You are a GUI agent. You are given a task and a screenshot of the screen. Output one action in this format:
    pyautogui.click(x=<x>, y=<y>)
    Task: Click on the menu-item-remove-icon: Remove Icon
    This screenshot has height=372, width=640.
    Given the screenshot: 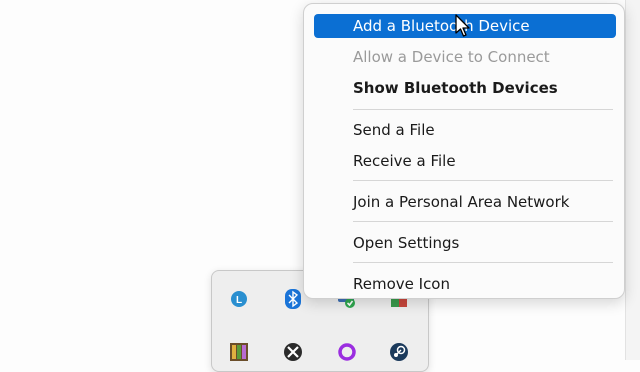 What is the action you would take?
    pyautogui.click(x=465, y=284)
    